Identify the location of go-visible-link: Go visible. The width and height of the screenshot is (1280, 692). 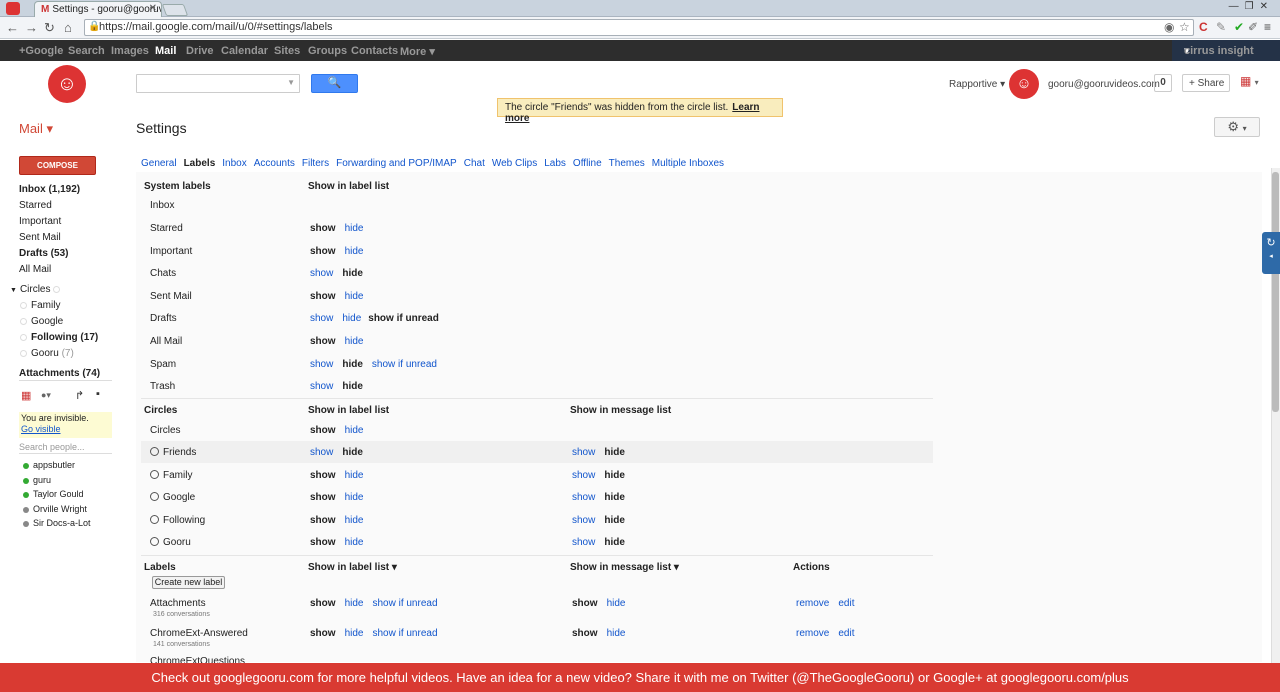
(41, 429).